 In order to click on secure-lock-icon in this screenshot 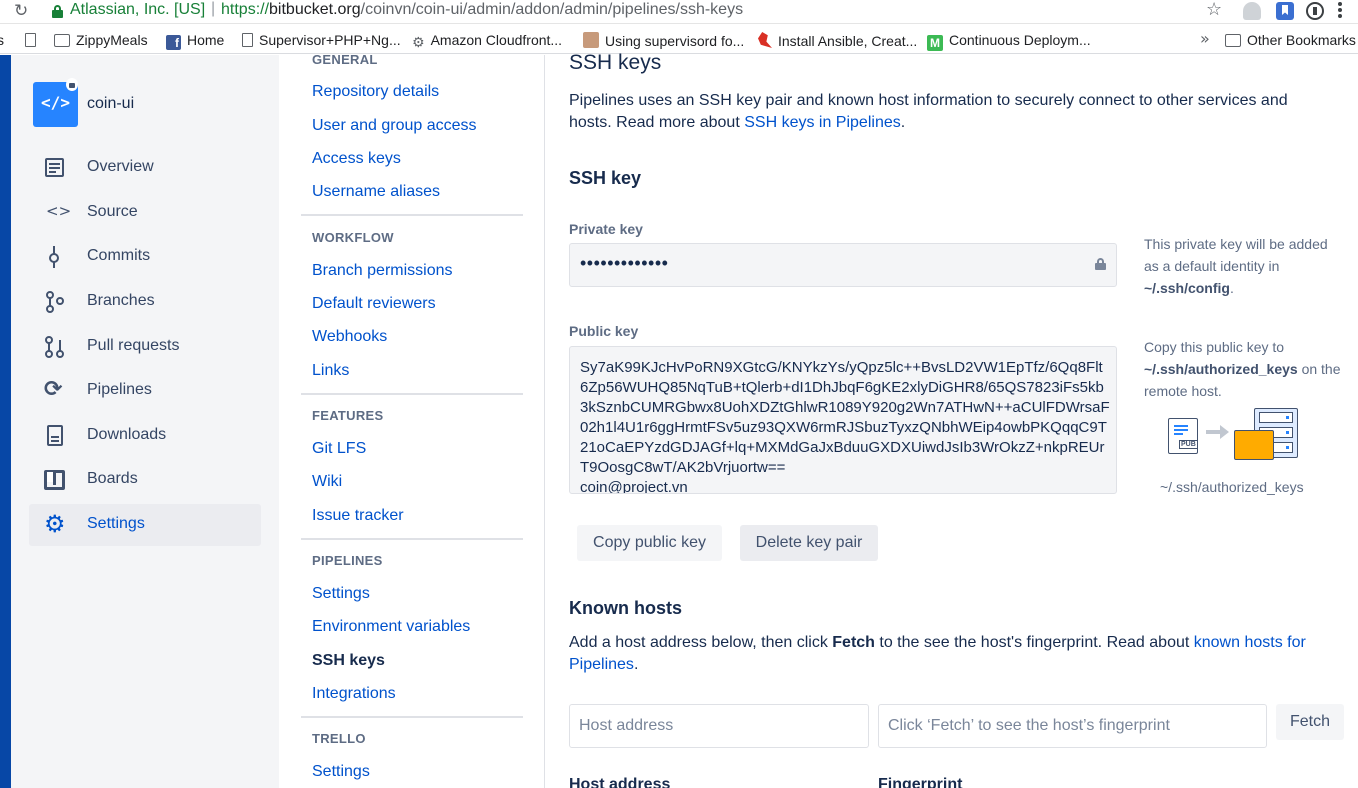, I will do `click(57, 11)`.